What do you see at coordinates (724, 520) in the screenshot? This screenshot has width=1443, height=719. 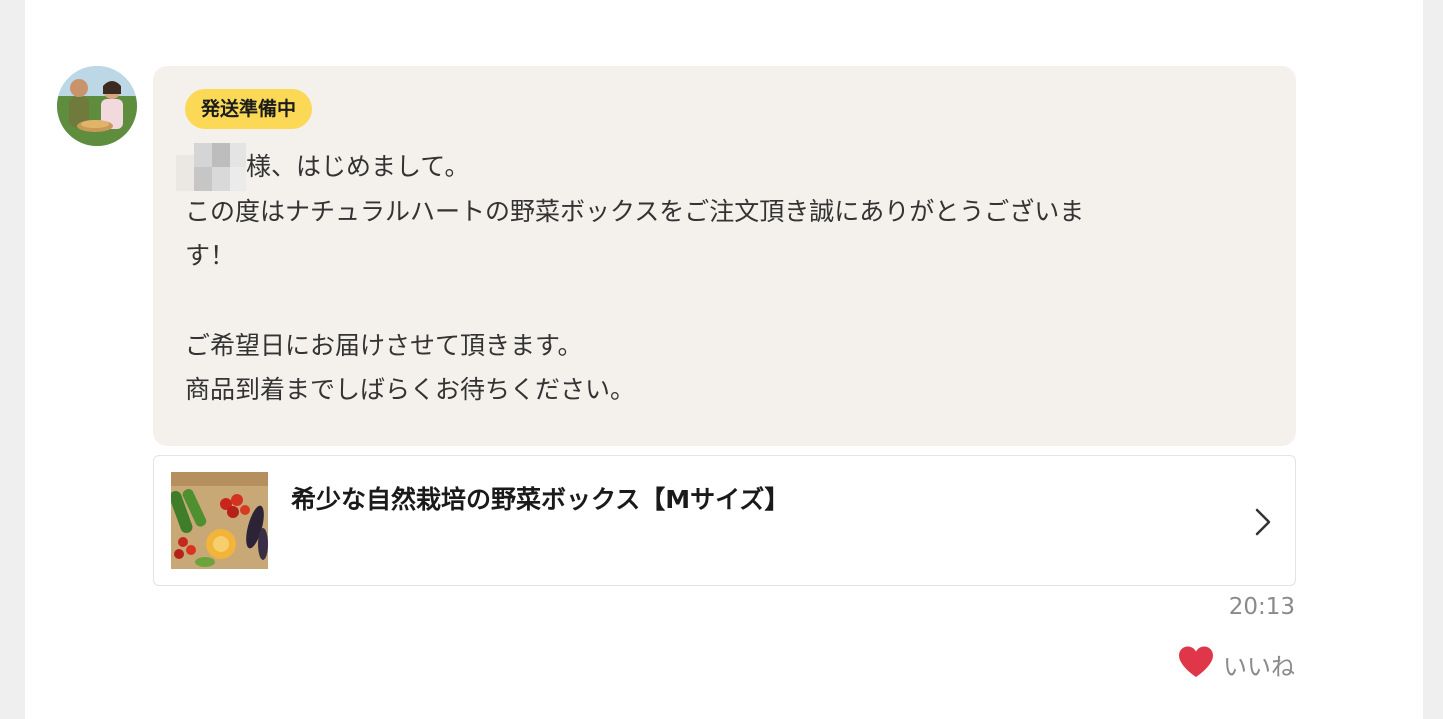 I see `product-card: 希少な自然栽培の野菜ボックス【Mサイズ】` at bounding box center [724, 520].